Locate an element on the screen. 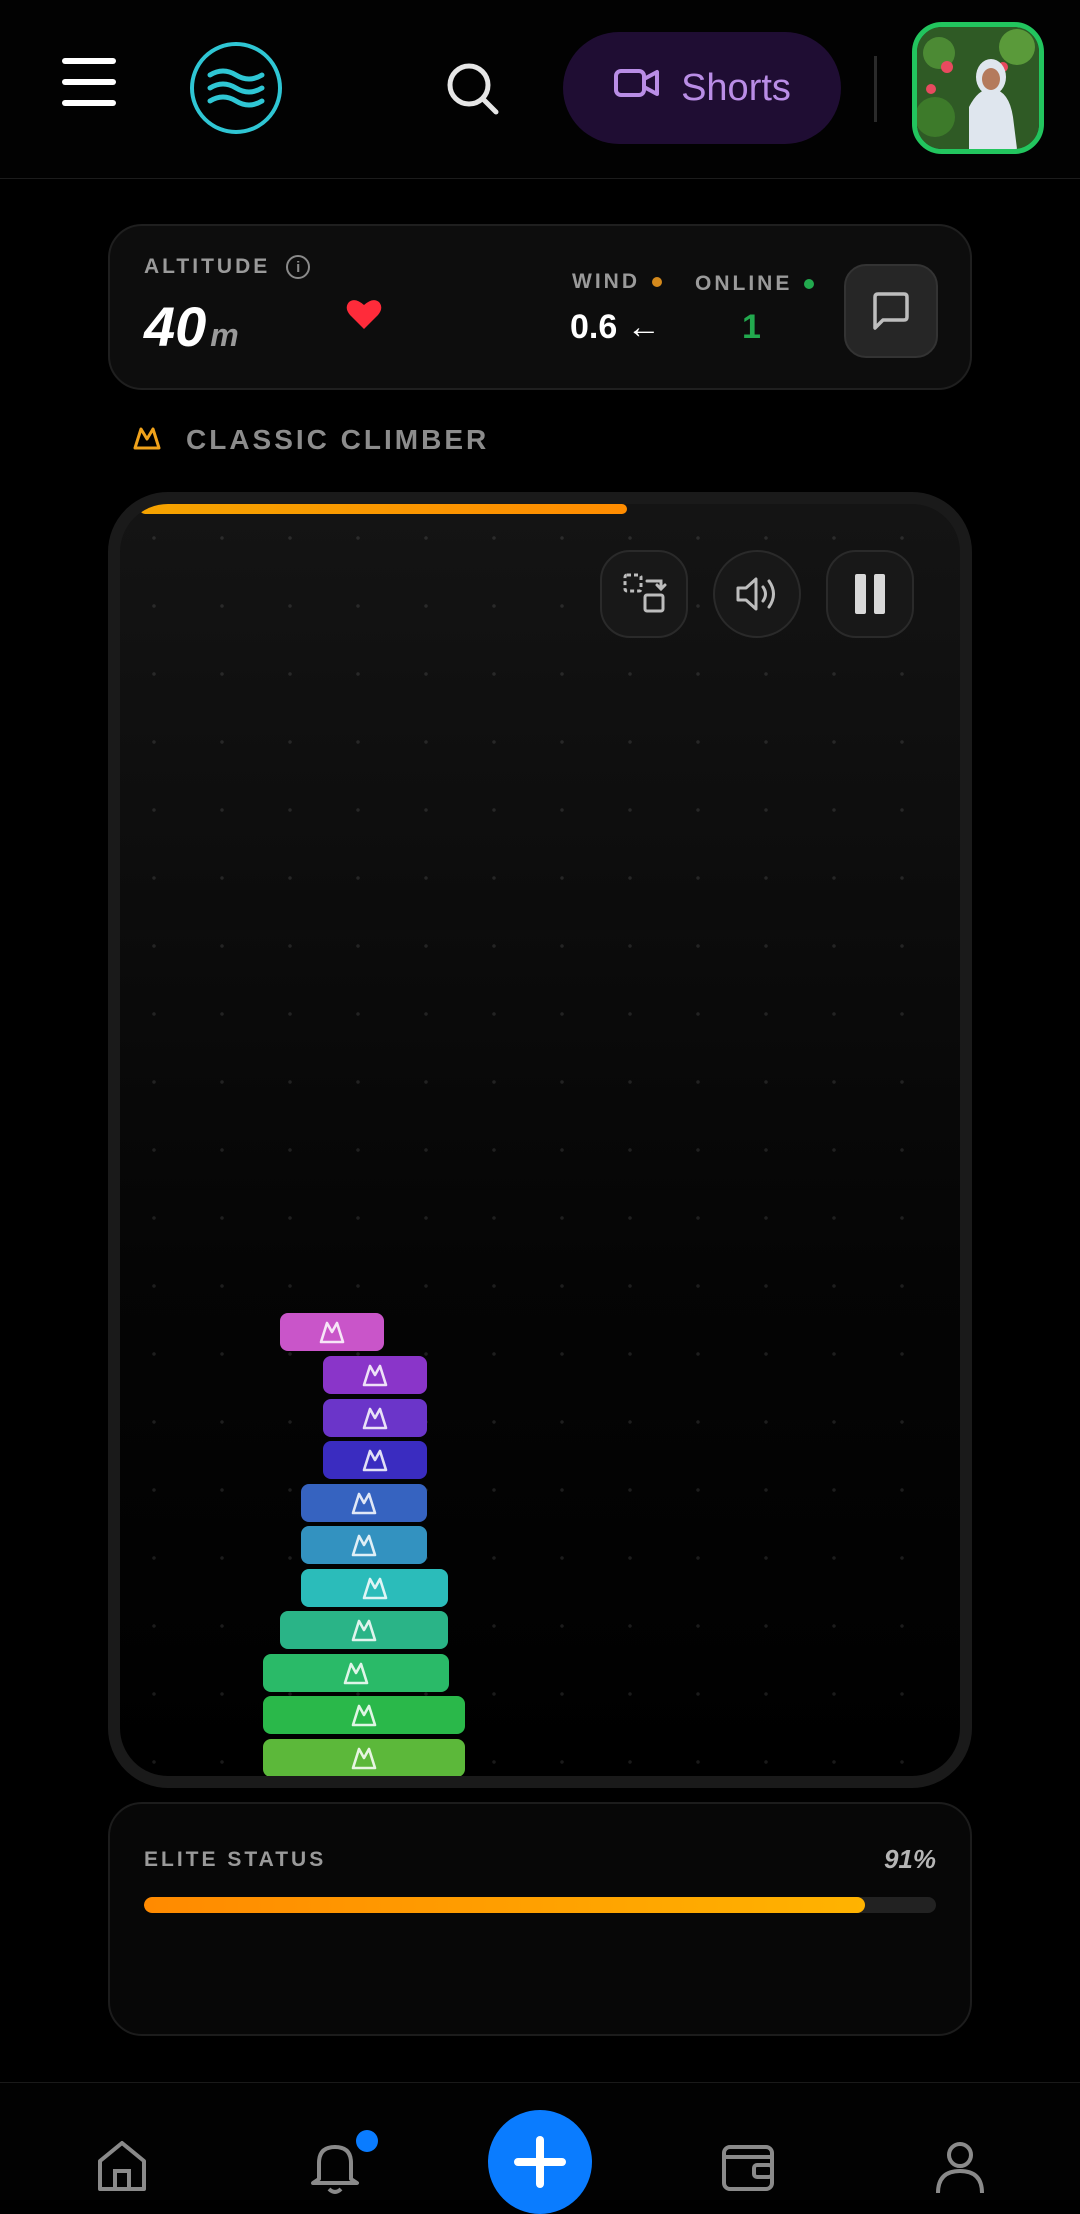  profile-icon is located at coordinates (960, 2165).